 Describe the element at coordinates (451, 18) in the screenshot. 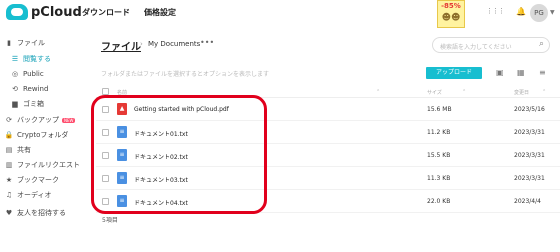

I see `promo-faces-icon: ☻☻` at that location.